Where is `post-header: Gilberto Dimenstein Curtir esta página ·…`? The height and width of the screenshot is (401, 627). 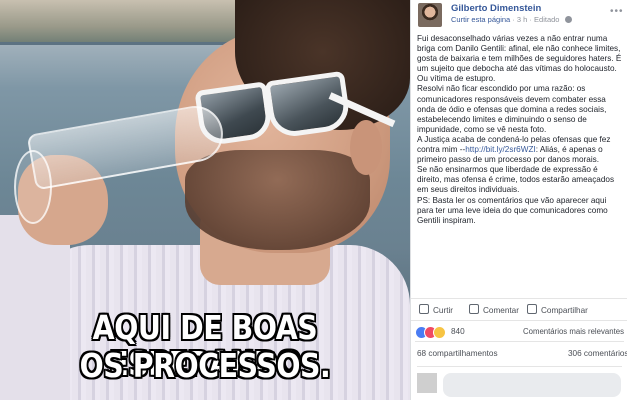 post-header: Gilberto Dimenstein Curtir esta página ·… is located at coordinates (519, 14).